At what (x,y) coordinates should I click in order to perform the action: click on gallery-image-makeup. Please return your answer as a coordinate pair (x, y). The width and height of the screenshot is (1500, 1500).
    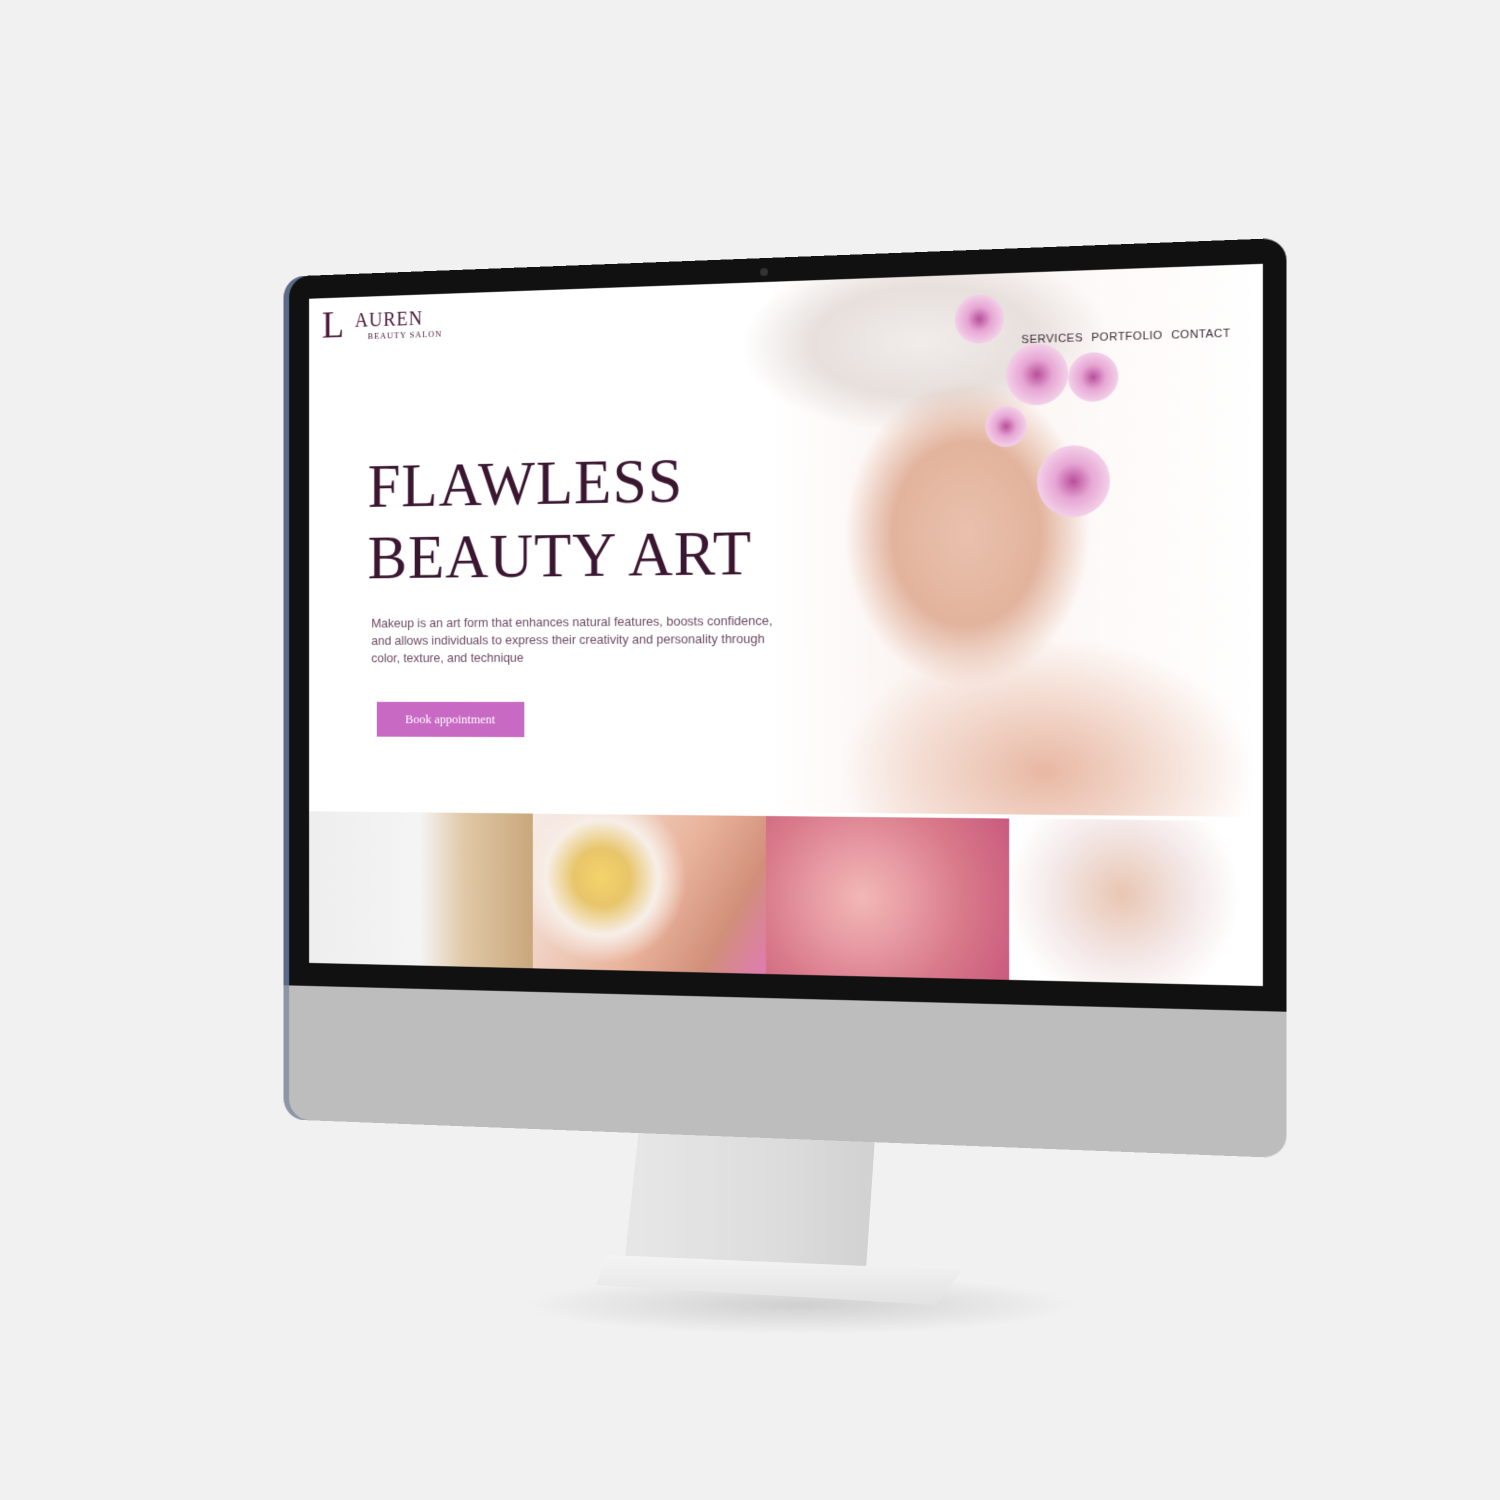
    Looking at the image, I should click on (887, 899).